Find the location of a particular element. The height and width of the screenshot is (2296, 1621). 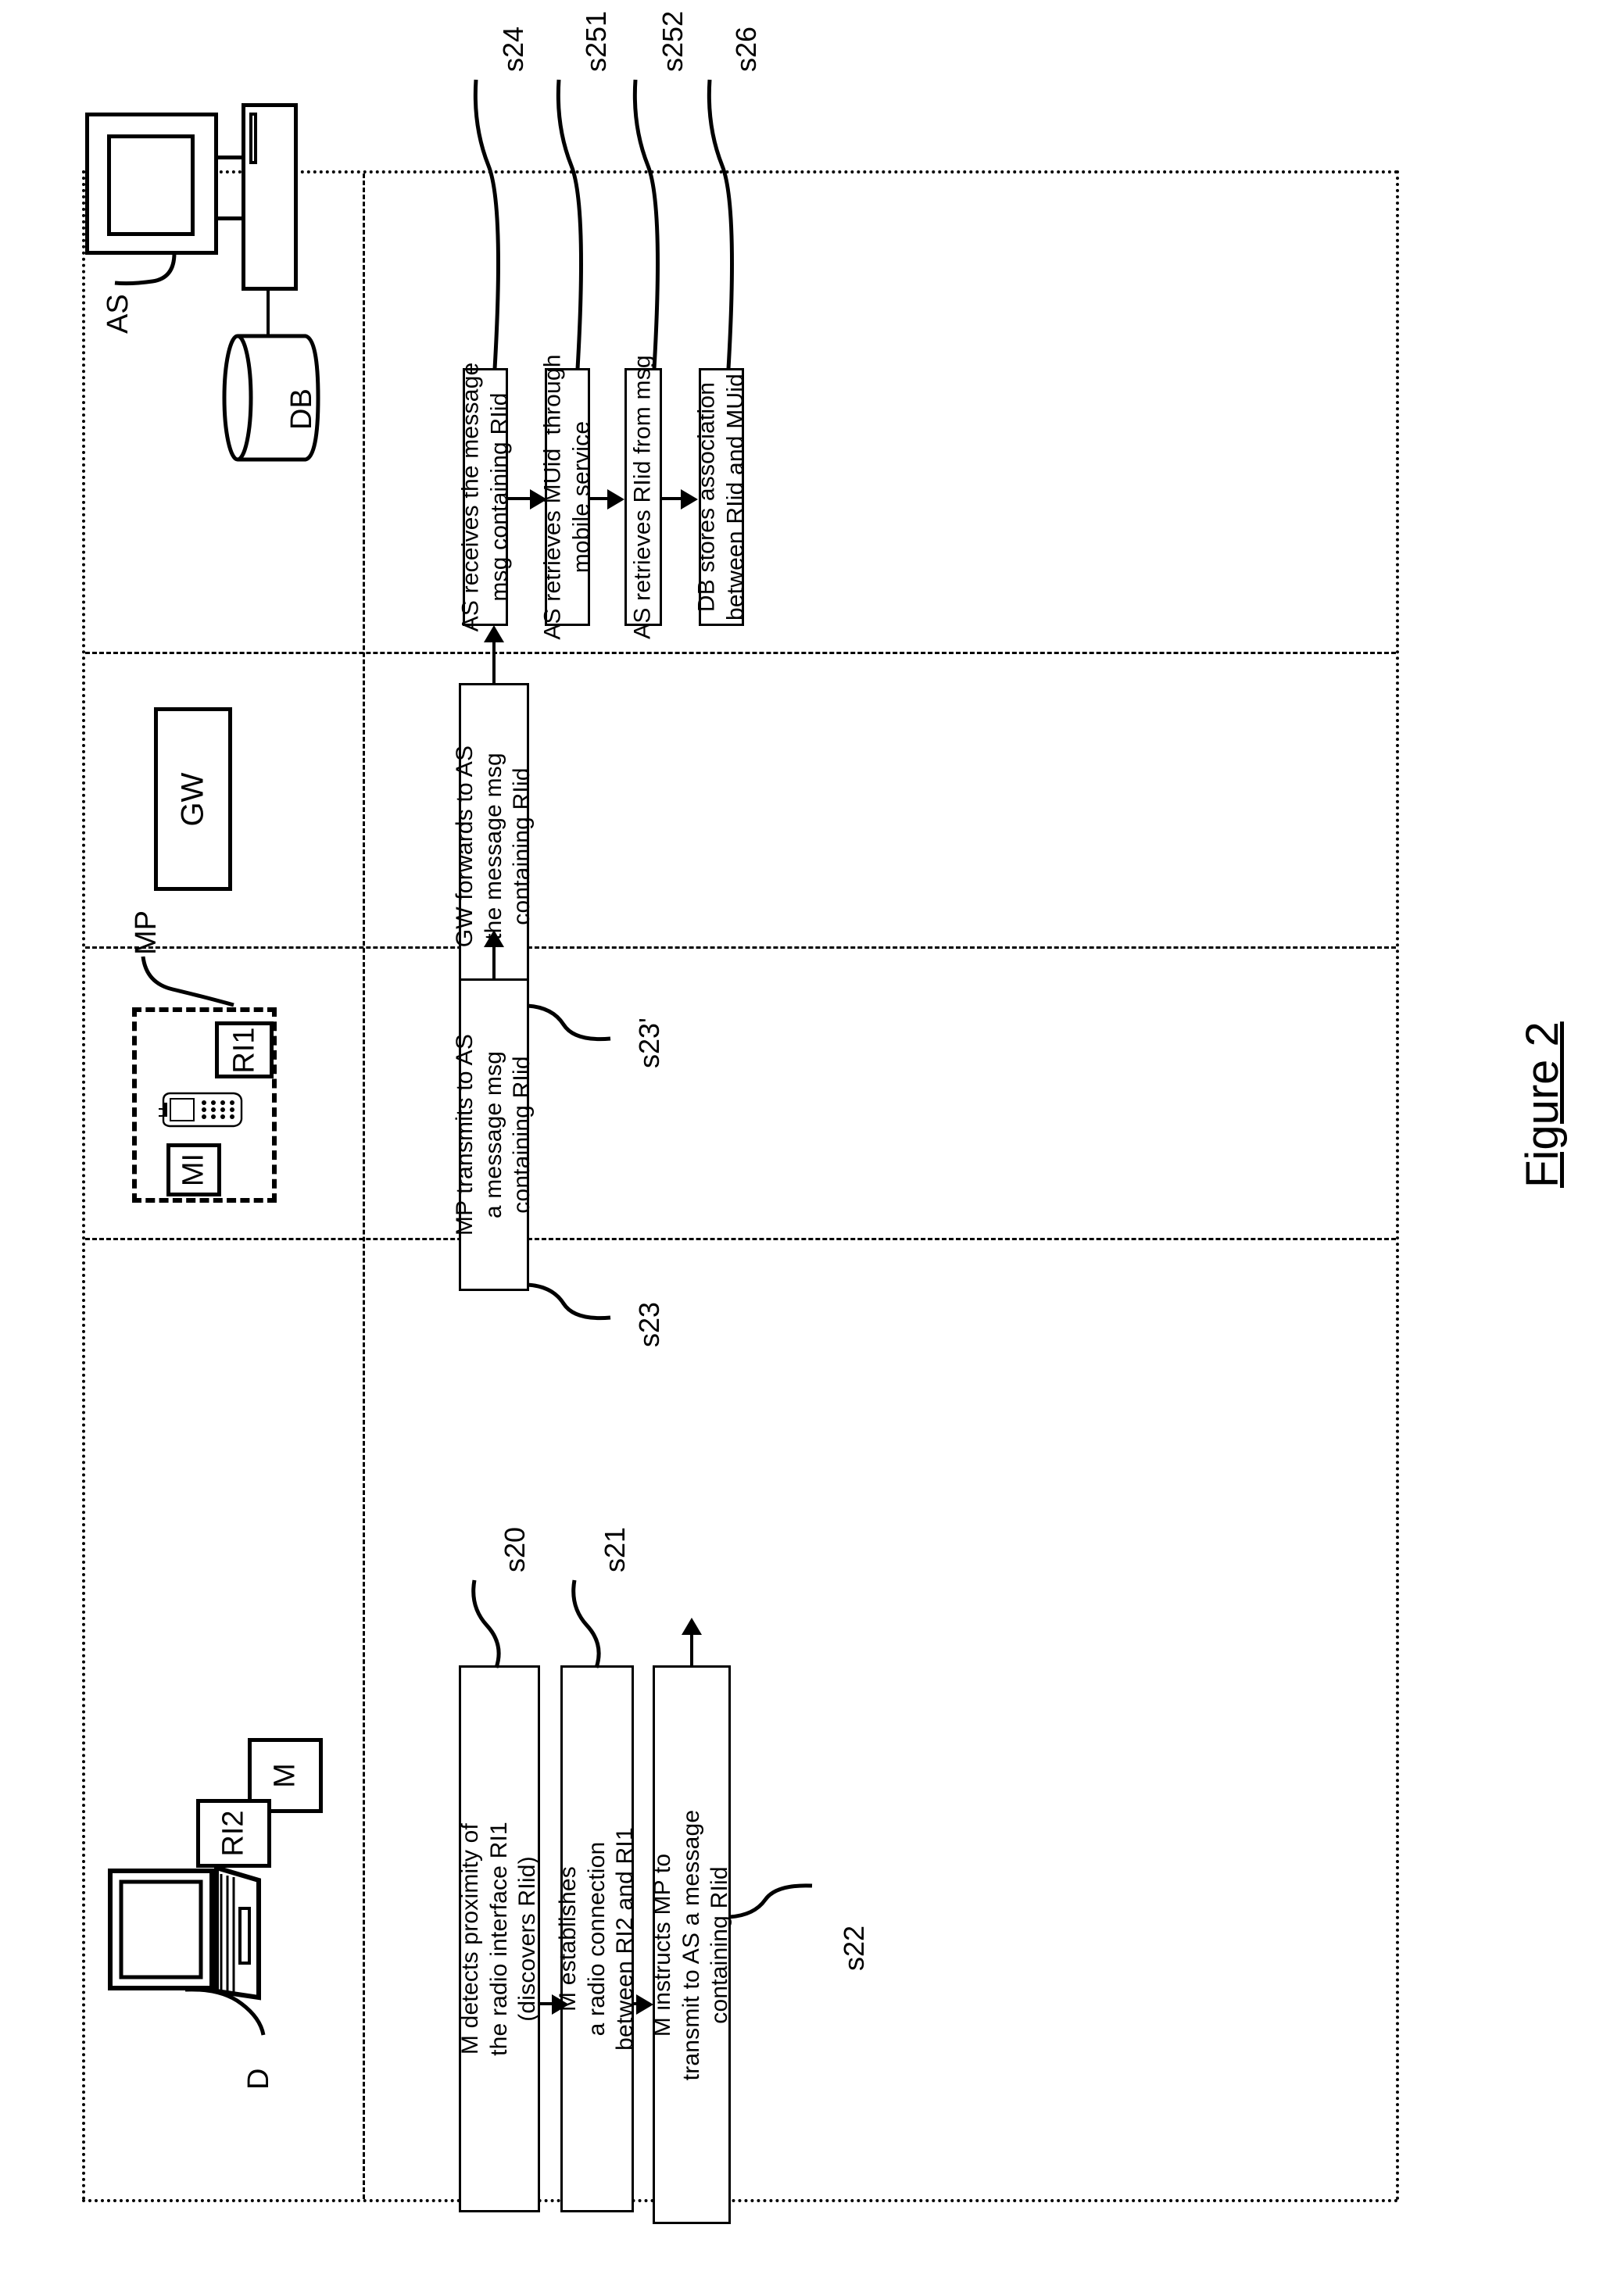

ri2-interface-box: RI2 is located at coordinates (233, 1834).